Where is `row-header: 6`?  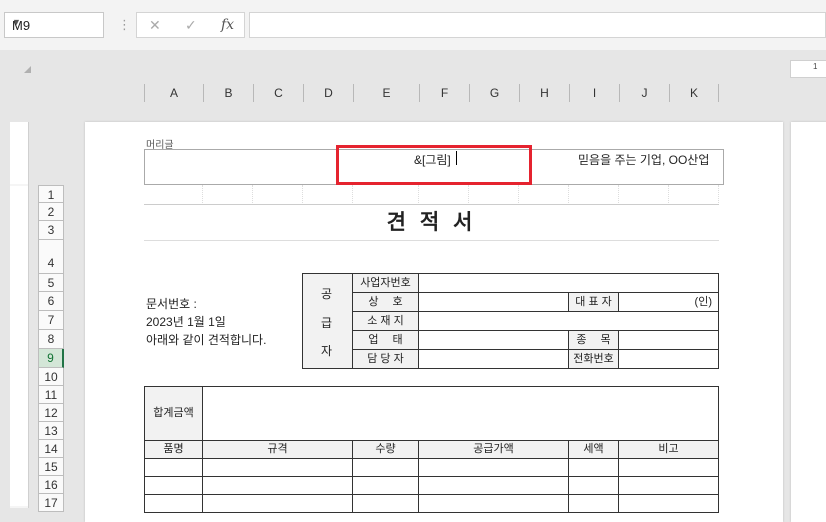 row-header: 6 is located at coordinates (51, 301).